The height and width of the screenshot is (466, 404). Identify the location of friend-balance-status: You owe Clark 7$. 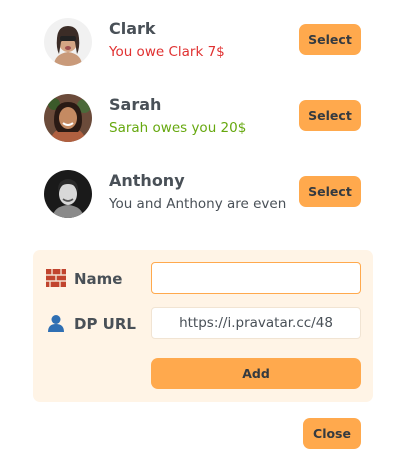
(167, 52).